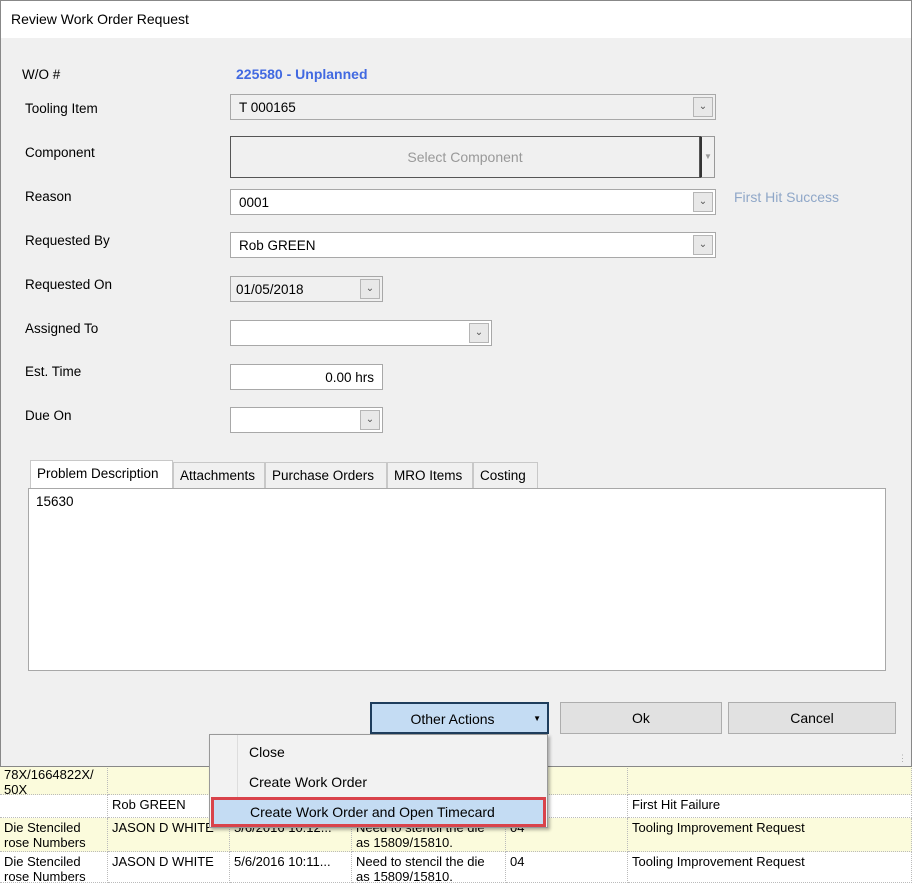 The height and width of the screenshot is (883, 912). What do you see at coordinates (641, 718) in the screenshot?
I see `ok-button: Ok` at bounding box center [641, 718].